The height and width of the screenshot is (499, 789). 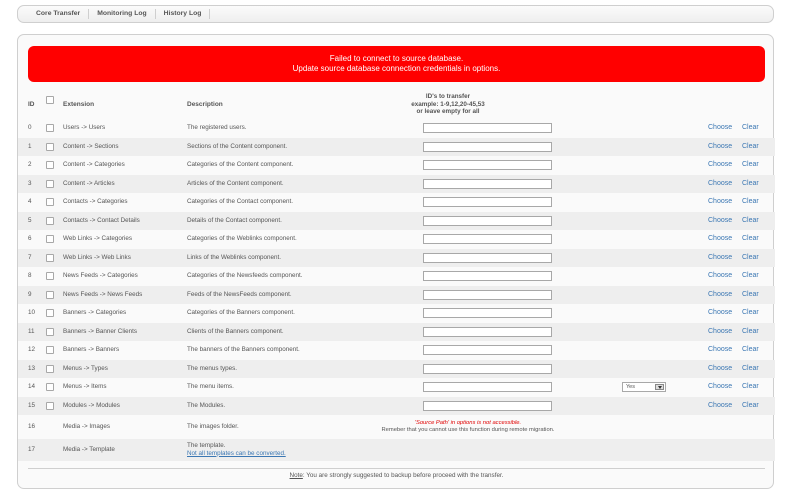 What do you see at coordinates (234, 257) in the screenshot?
I see `row-description: Links of the Weblinks component.` at bounding box center [234, 257].